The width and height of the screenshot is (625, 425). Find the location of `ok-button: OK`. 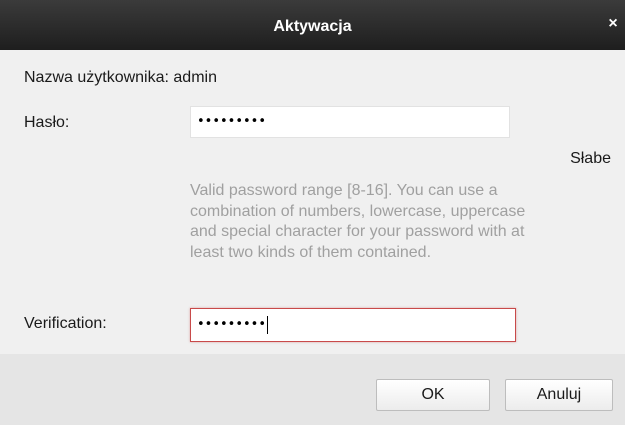

ok-button: OK is located at coordinates (433, 395).